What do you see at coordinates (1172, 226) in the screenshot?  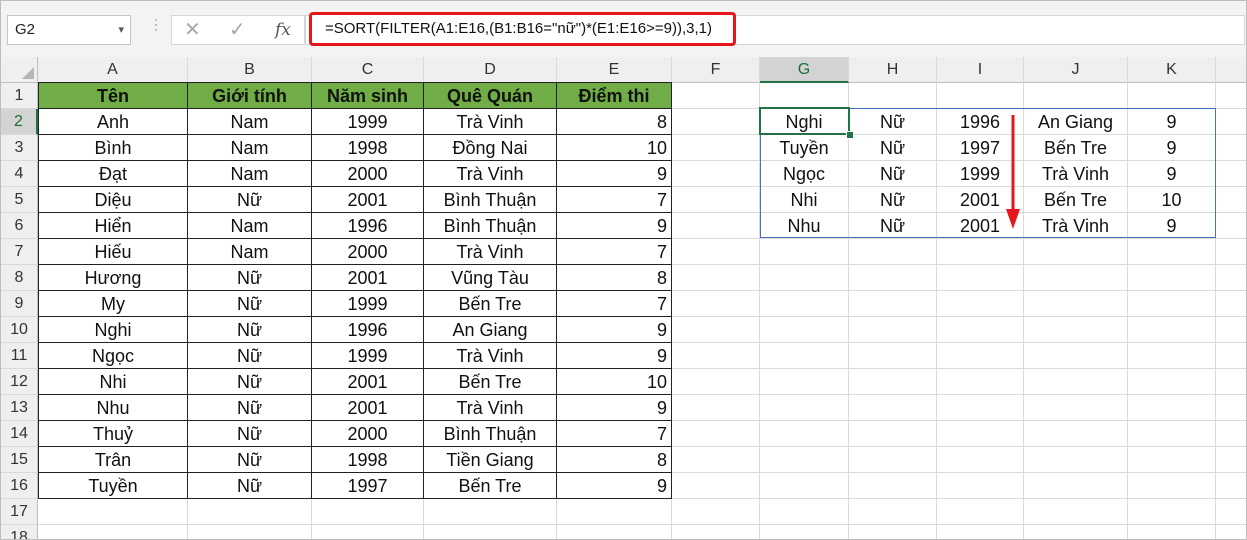 I see `result-table-cell: 9` at bounding box center [1172, 226].